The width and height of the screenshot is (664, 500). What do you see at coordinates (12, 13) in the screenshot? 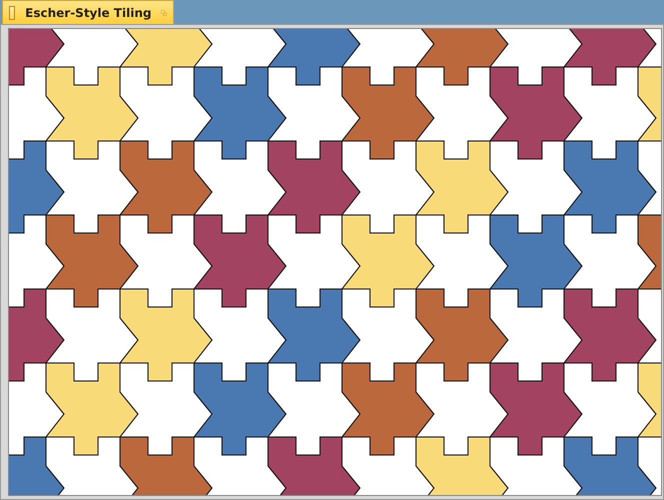
I see `close-button` at bounding box center [12, 13].